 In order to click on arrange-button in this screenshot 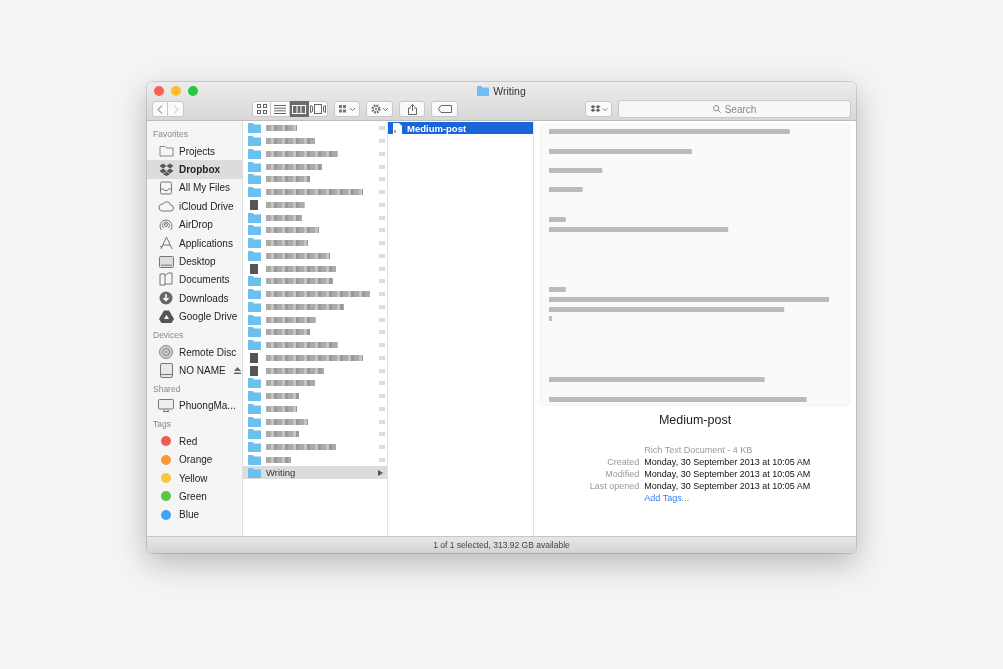, I will do `click(347, 109)`.